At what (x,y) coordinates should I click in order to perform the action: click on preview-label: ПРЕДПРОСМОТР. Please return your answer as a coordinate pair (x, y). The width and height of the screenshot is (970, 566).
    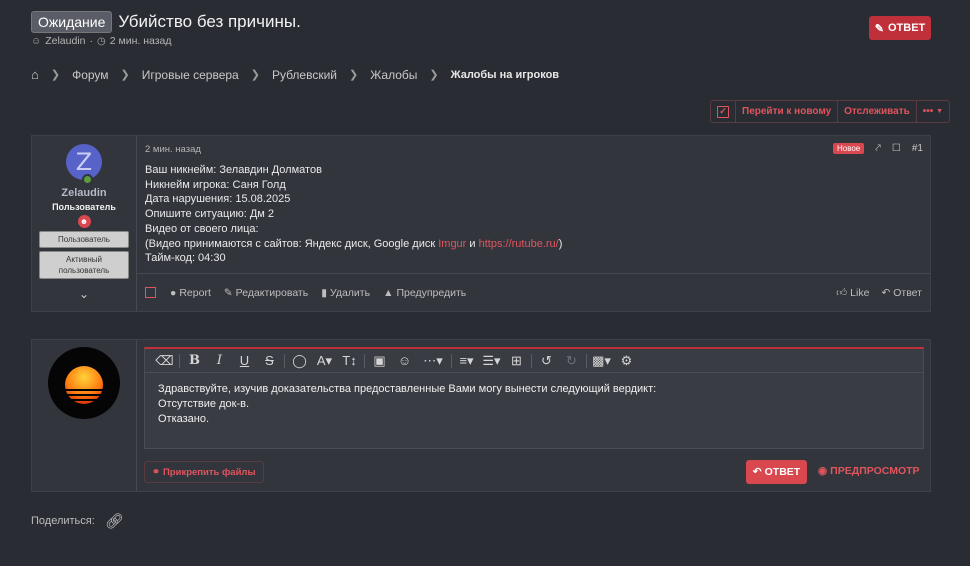
    Looking at the image, I should click on (875, 471).